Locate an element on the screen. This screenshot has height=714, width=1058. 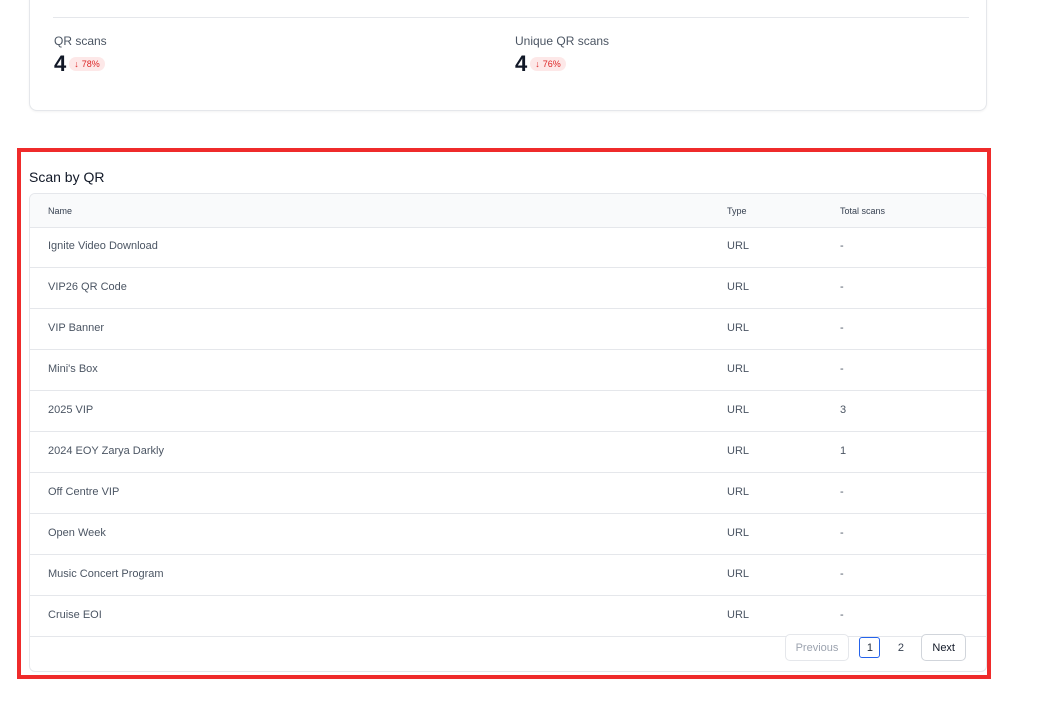
stat-label: Unique QR scans is located at coordinates (562, 41).